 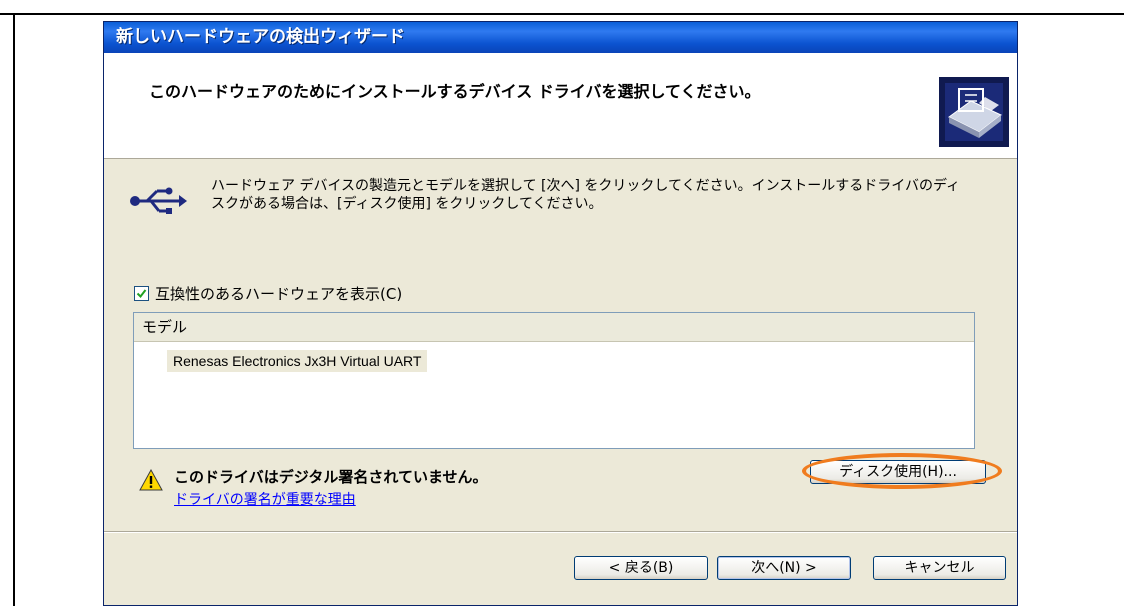 I want to click on frame-top-border, so click(x=562, y=14).